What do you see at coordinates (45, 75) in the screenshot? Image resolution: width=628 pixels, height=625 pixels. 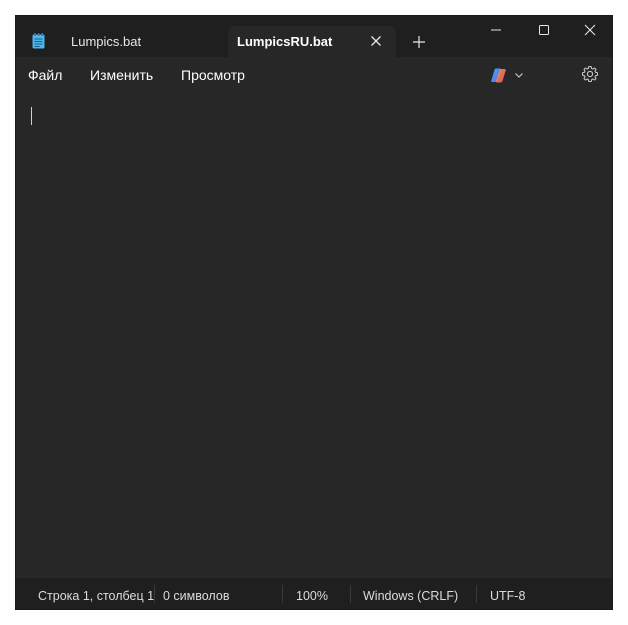 I see `menu-file: Файл` at bounding box center [45, 75].